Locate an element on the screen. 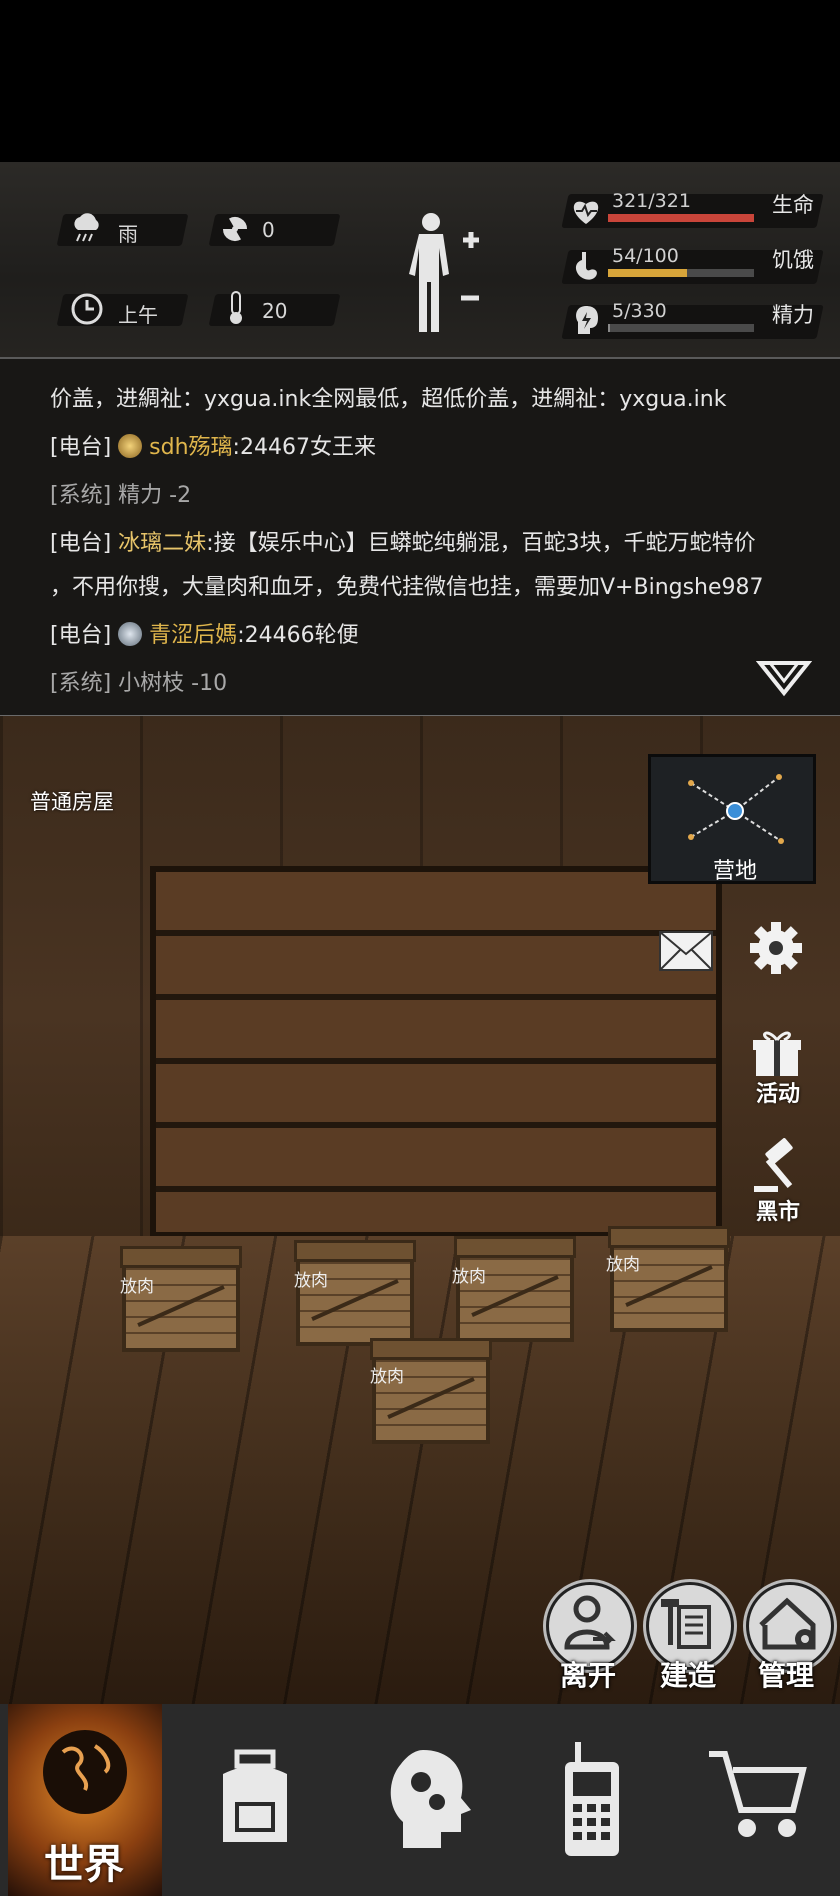 This screenshot has height=1896, width=840. hunger-bar is located at coordinates (681, 273).